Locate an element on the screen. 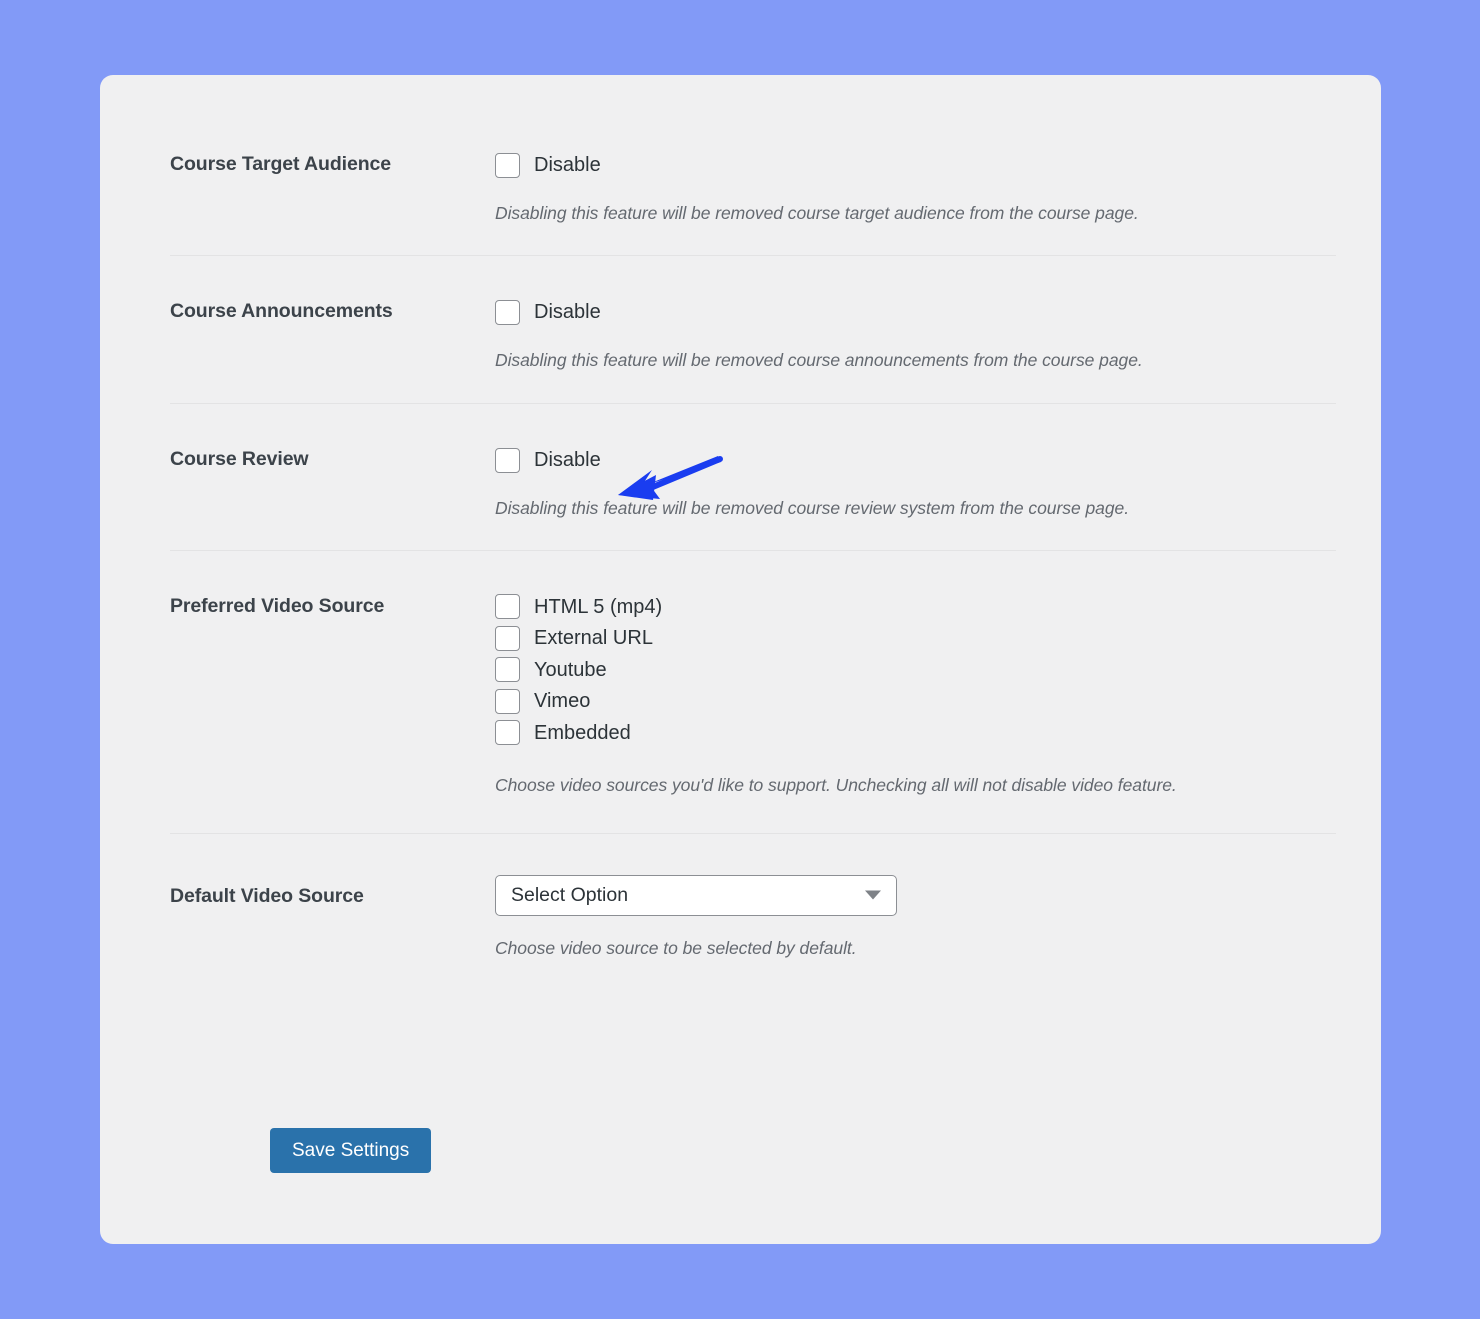 The height and width of the screenshot is (1319, 1480). checkbox-option-external-url: External URL is located at coordinates (915, 639).